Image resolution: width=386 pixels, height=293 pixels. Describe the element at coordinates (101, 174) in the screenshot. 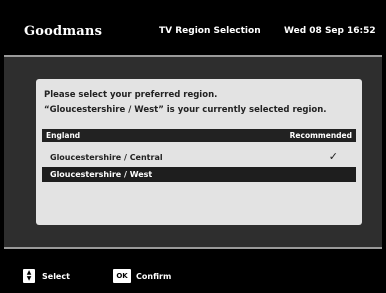

I see `region-option-label: Gloucestershire / West` at that location.